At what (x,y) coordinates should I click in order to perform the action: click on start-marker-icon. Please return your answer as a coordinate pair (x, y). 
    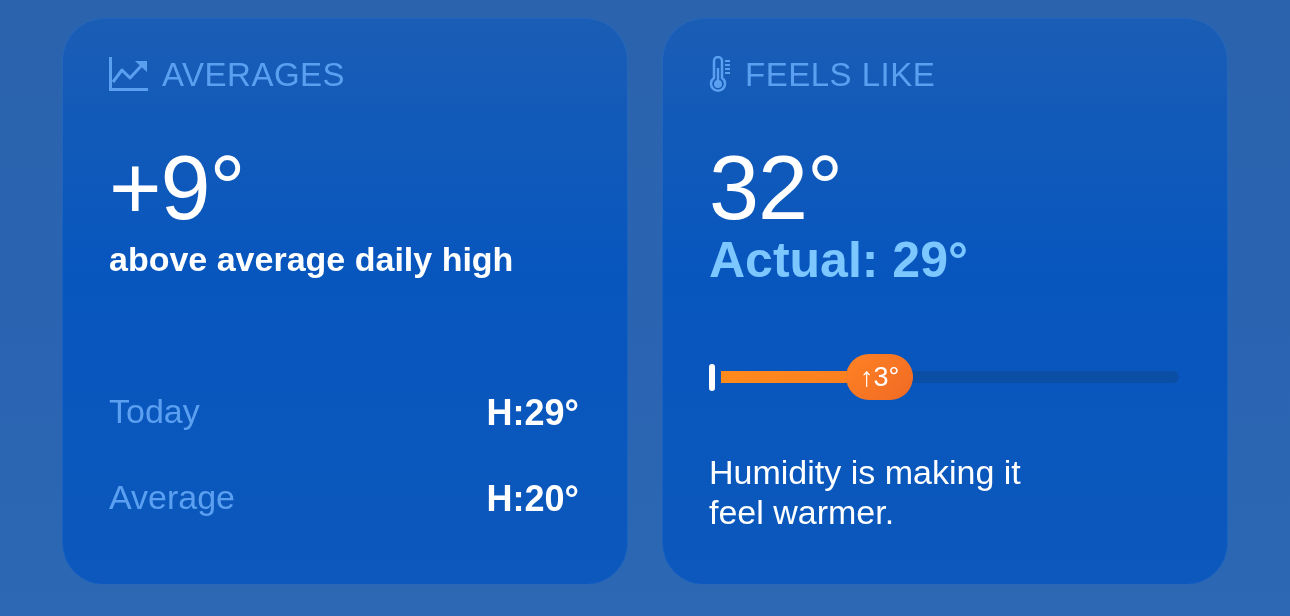
    Looking at the image, I should click on (712, 377).